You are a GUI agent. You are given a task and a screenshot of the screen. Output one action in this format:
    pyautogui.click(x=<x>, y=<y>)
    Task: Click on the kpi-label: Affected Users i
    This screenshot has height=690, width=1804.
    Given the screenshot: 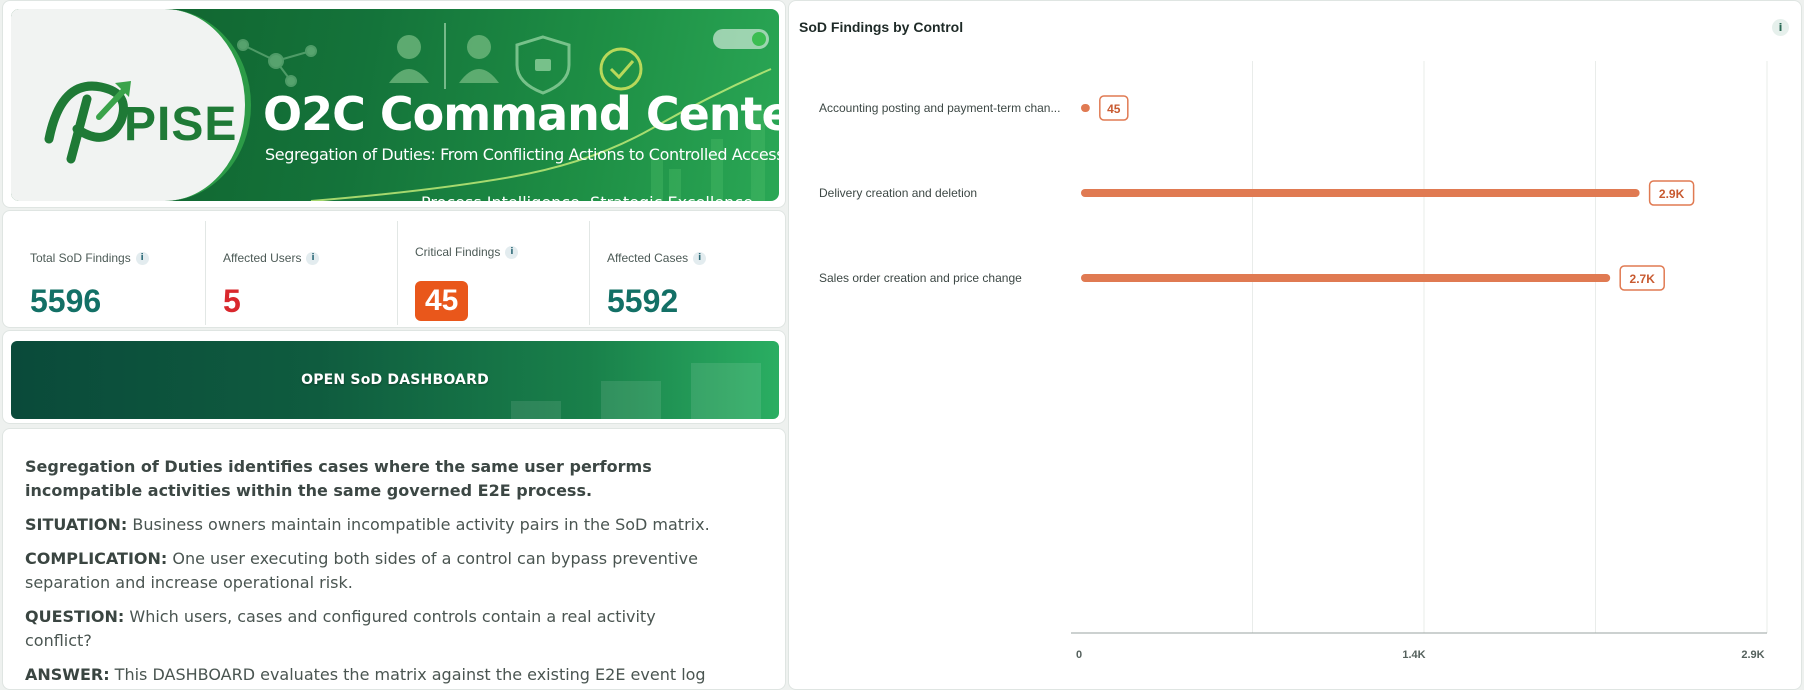 What is the action you would take?
    pyautogui.click(x=271, y=258)
    